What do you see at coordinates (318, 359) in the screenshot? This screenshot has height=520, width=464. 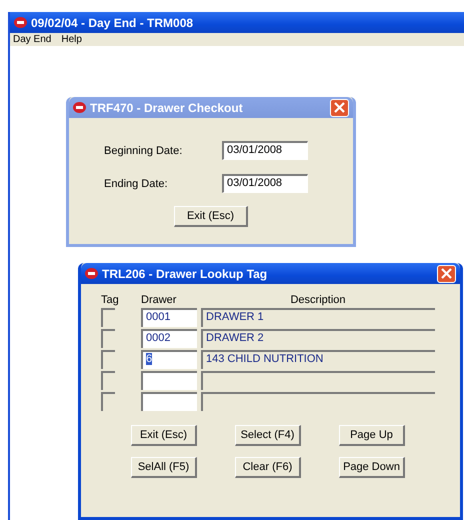 I see `description-field: 143 CHILD NUTRITION` at bounding box center [318, 359].